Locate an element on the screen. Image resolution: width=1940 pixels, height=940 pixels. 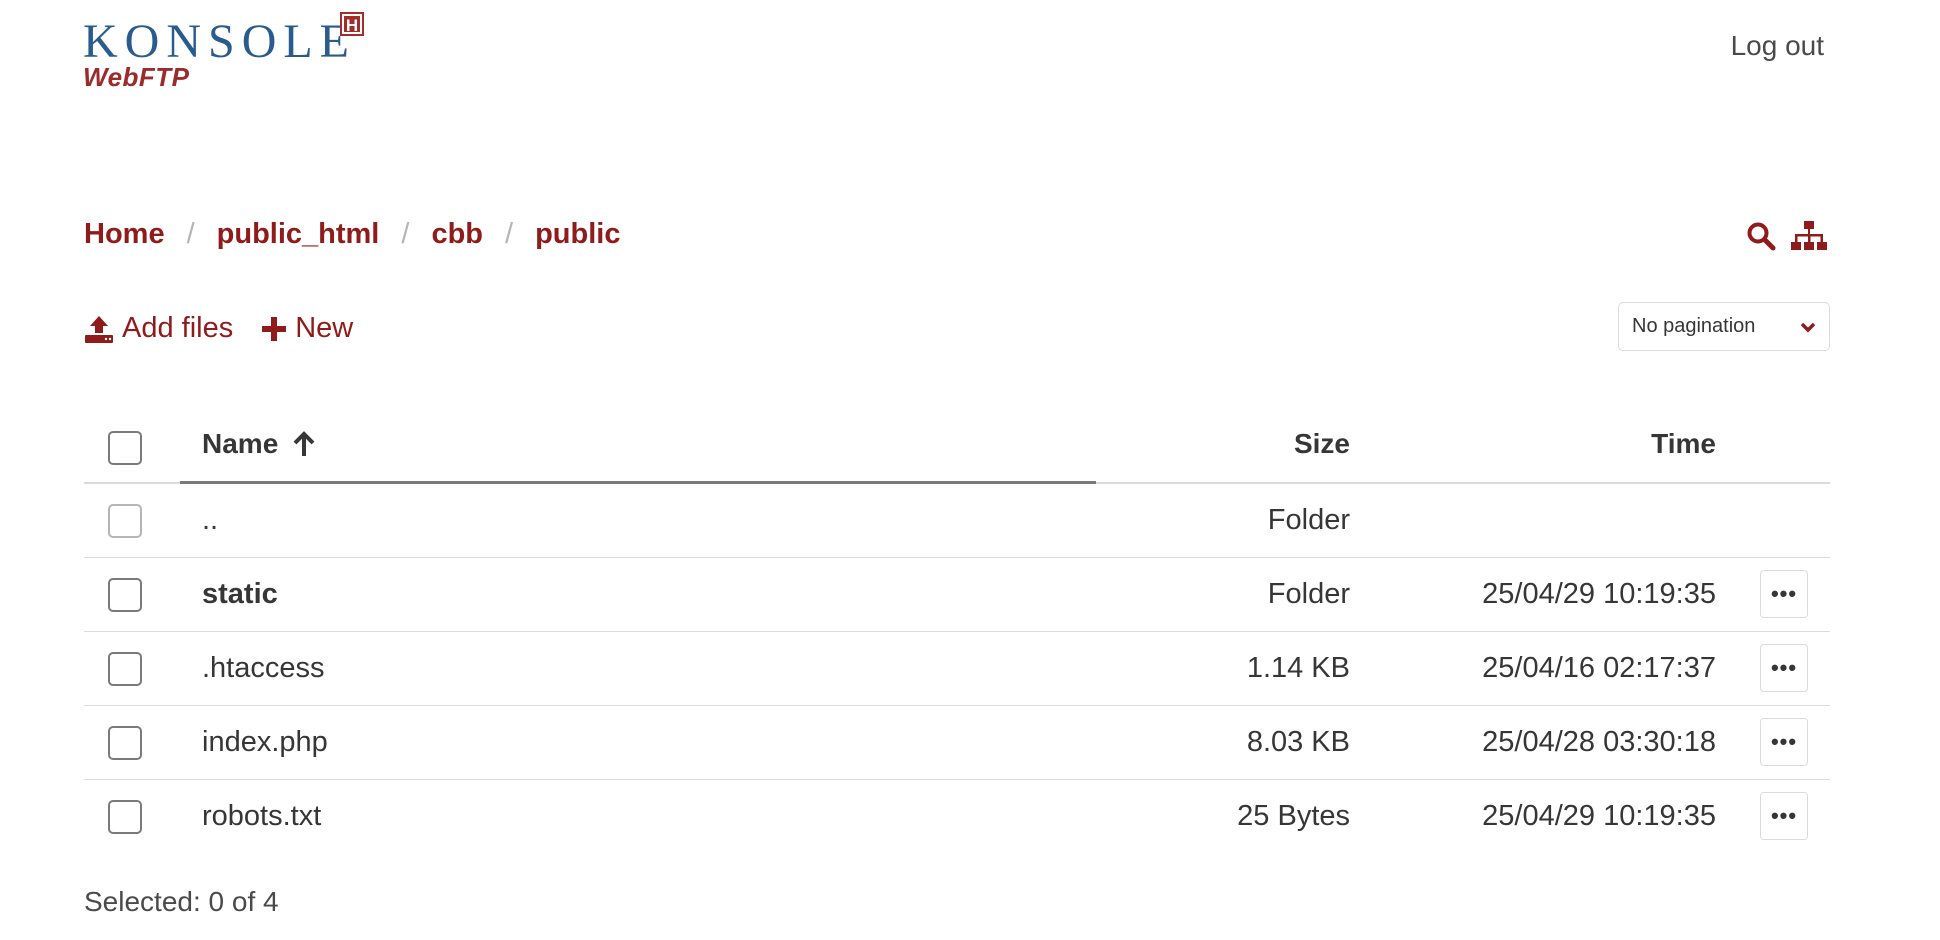
konsole-webftp-logo: KONSOLE H WebFTP is located at coordinates (233, 51).